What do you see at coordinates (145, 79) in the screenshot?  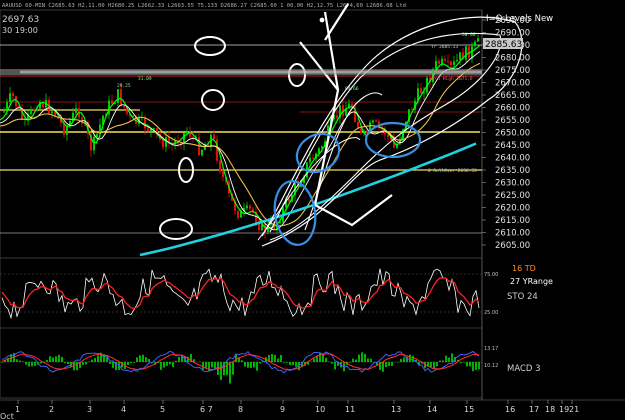 I see `annotation-text-4: 31.09` at bounding box center [145, 79].